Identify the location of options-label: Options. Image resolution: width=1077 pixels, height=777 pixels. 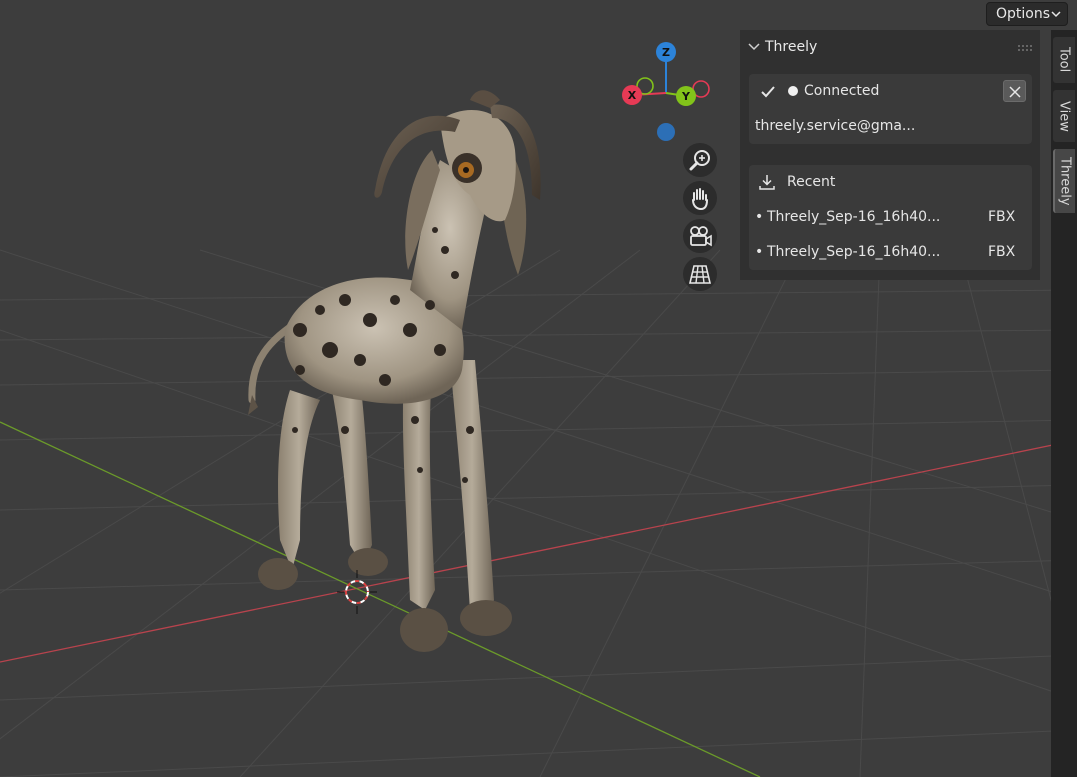
(1023, 14).